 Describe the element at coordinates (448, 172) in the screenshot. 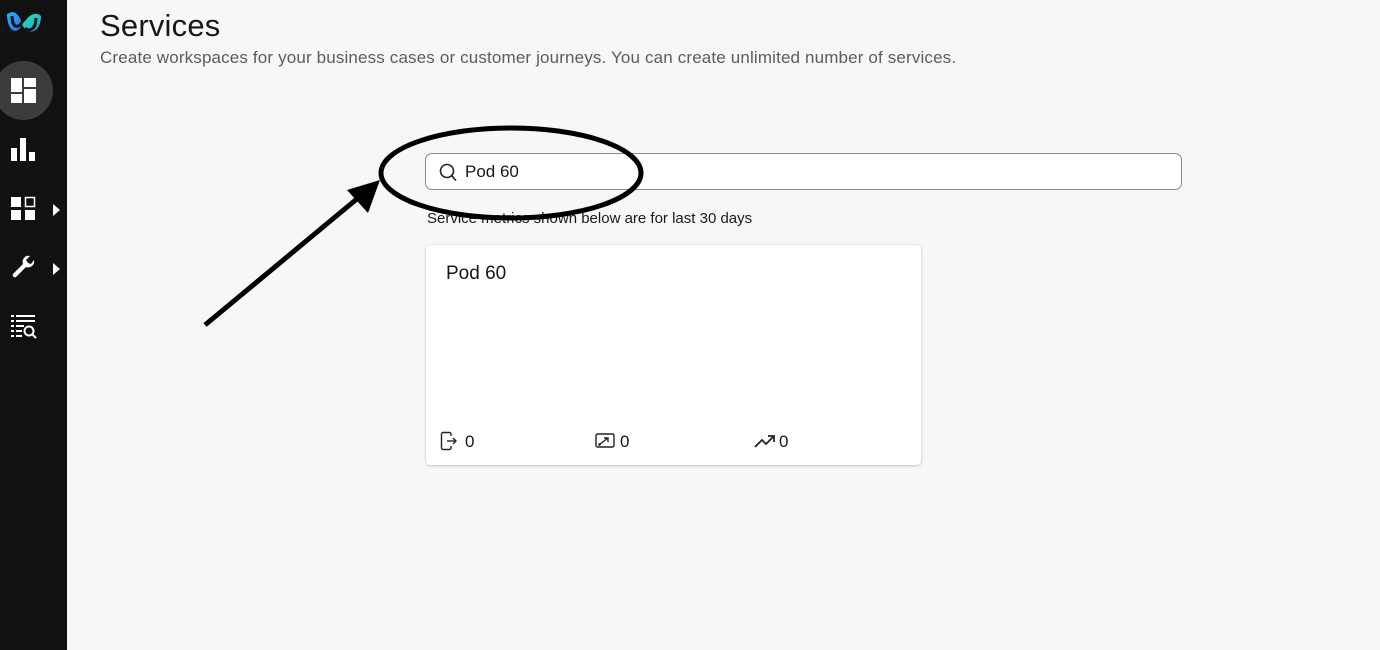

I see `search-icon` at that location.